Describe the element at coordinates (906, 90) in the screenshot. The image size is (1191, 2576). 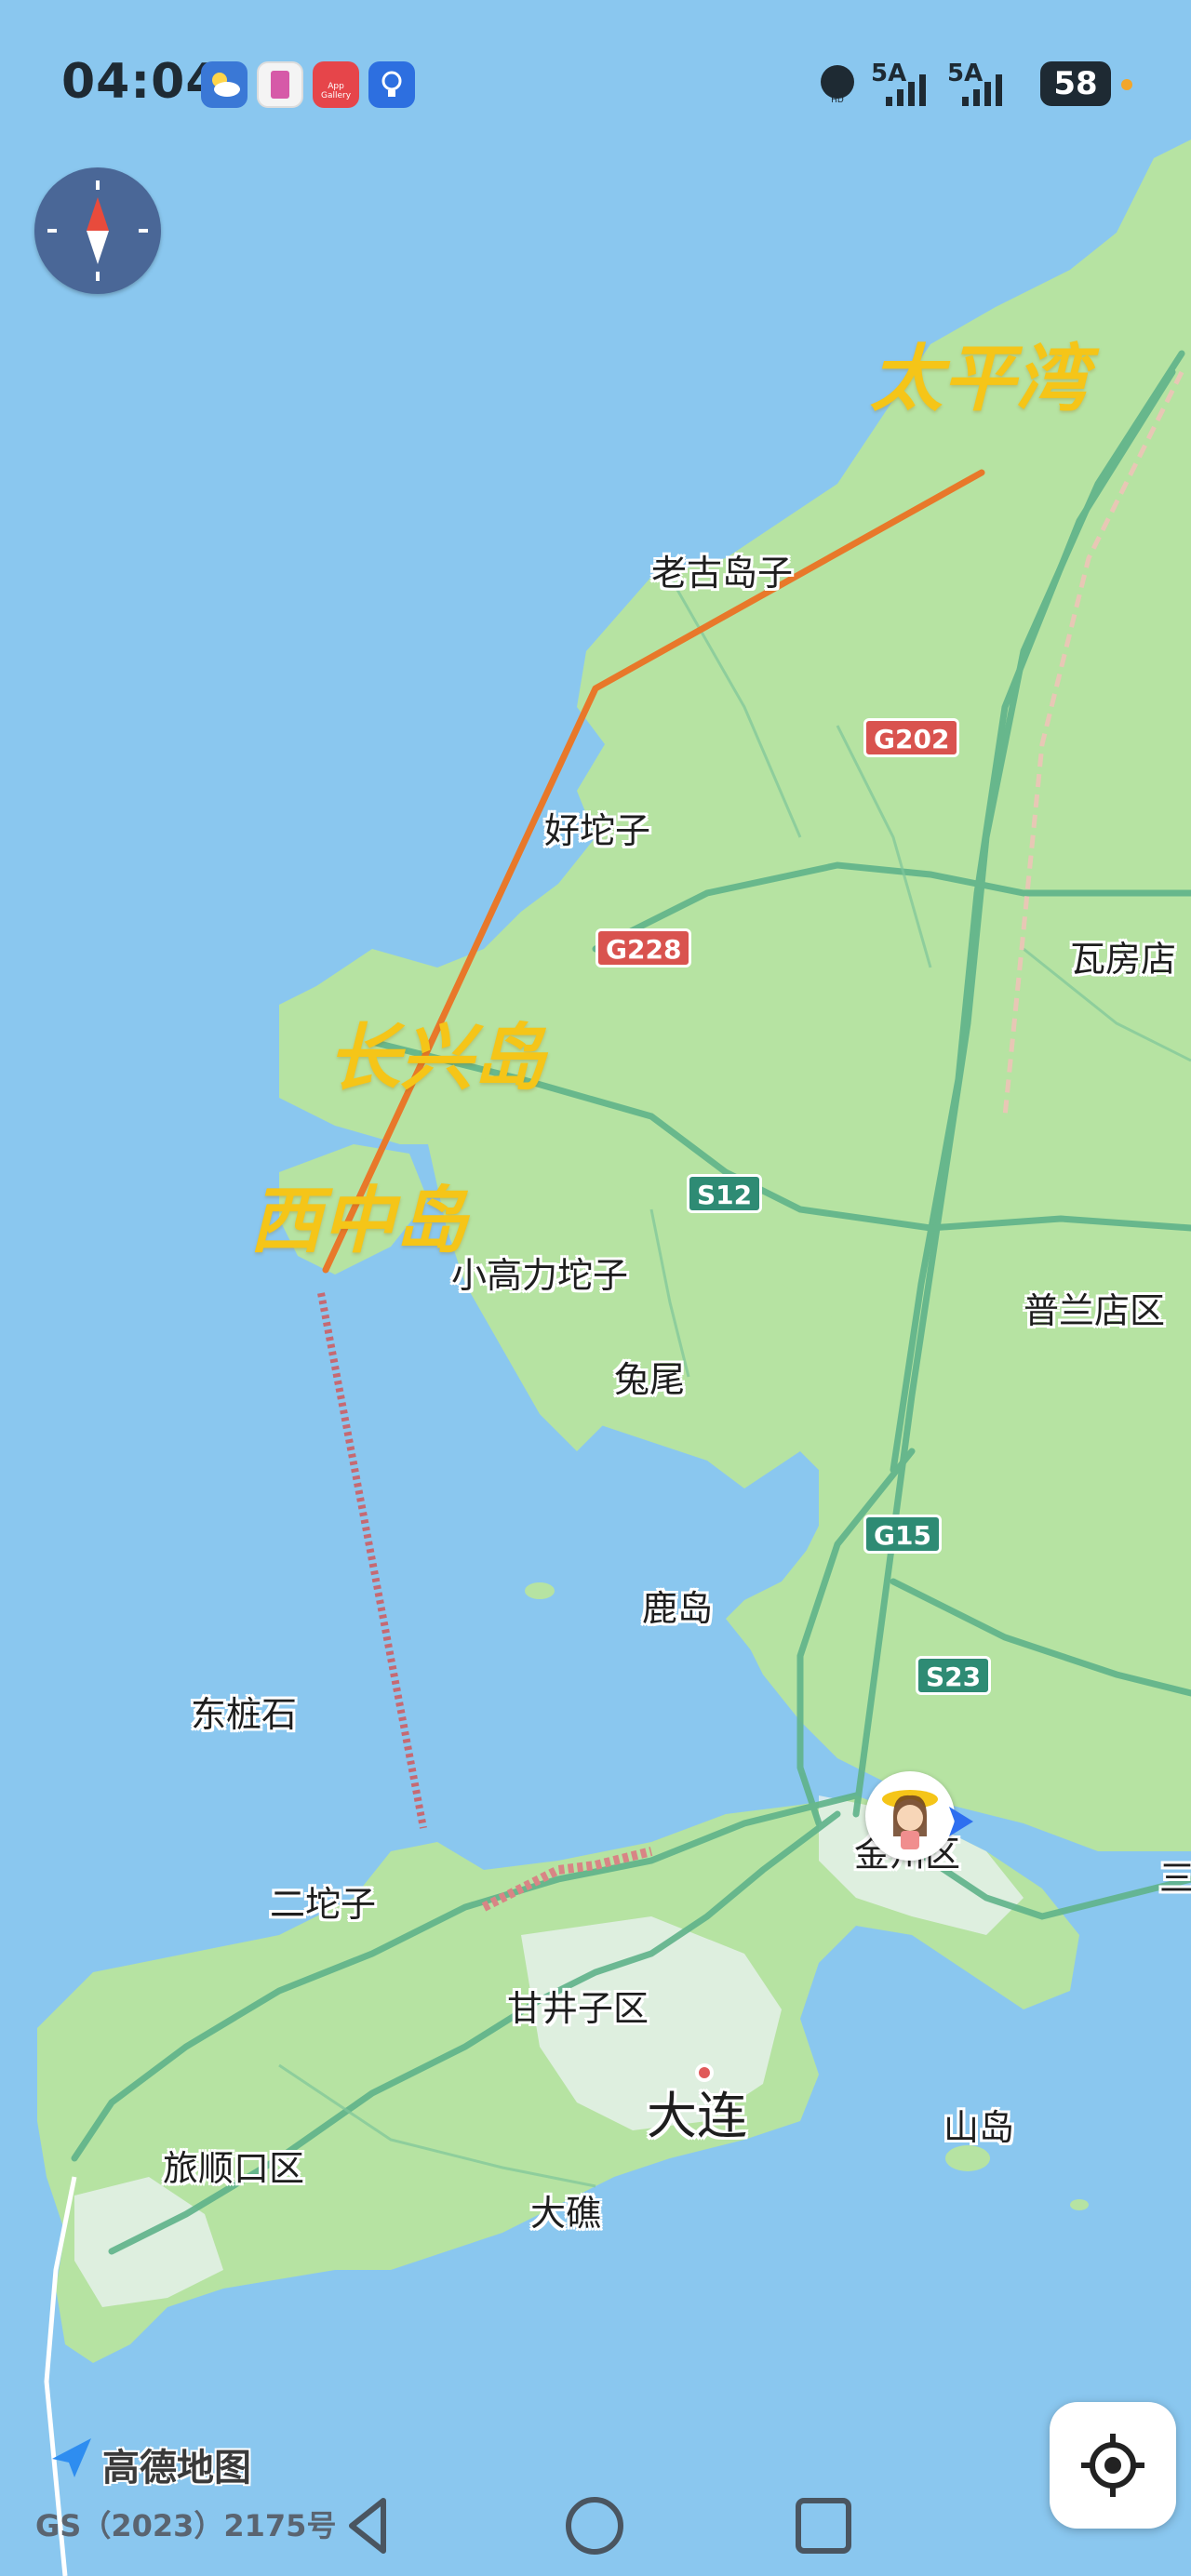
I see `signal-bars-icon` at that location.